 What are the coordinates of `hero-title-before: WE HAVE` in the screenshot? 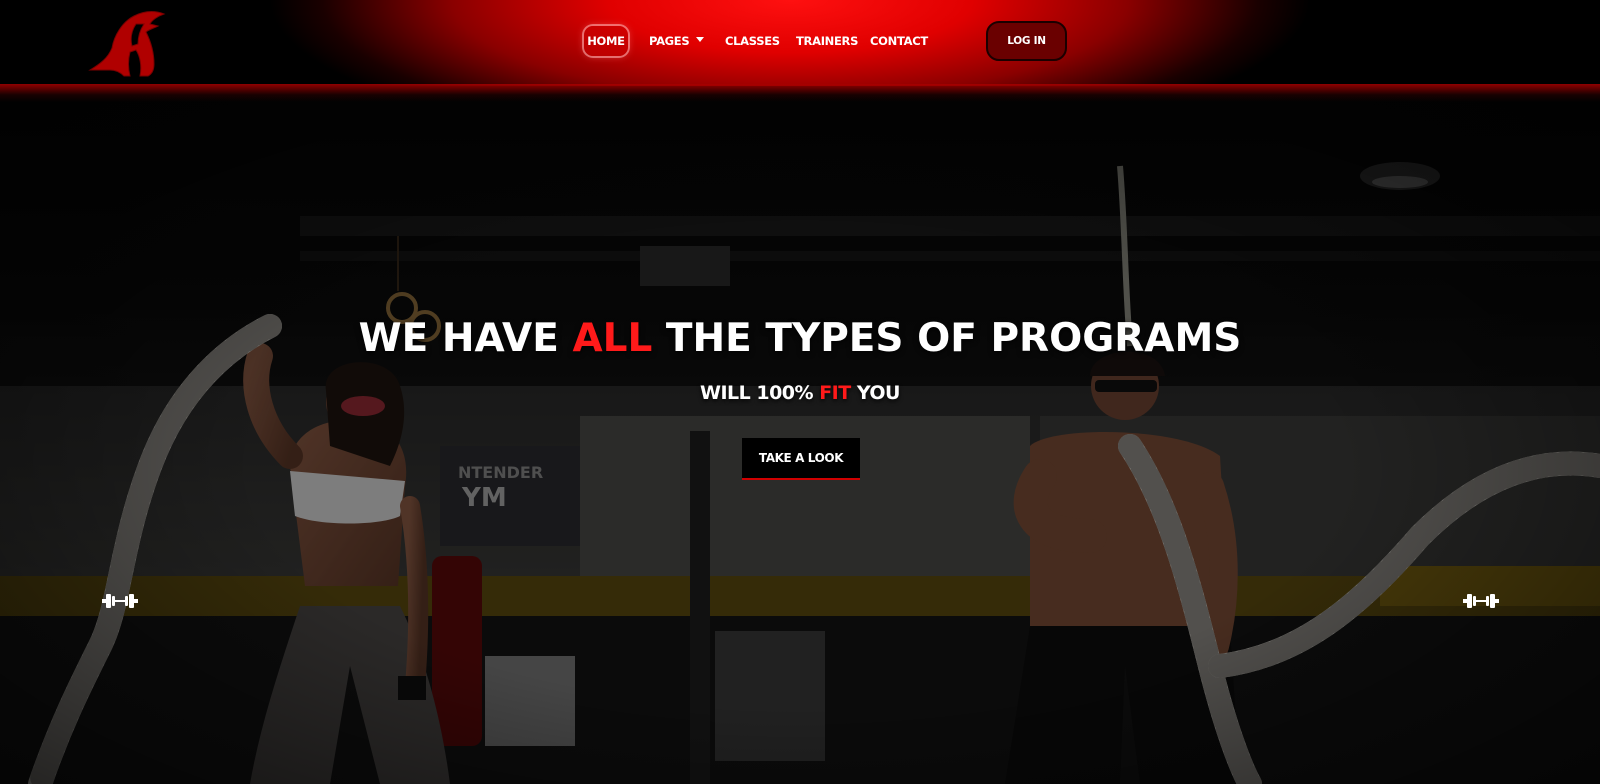 It's located at (465, 338).